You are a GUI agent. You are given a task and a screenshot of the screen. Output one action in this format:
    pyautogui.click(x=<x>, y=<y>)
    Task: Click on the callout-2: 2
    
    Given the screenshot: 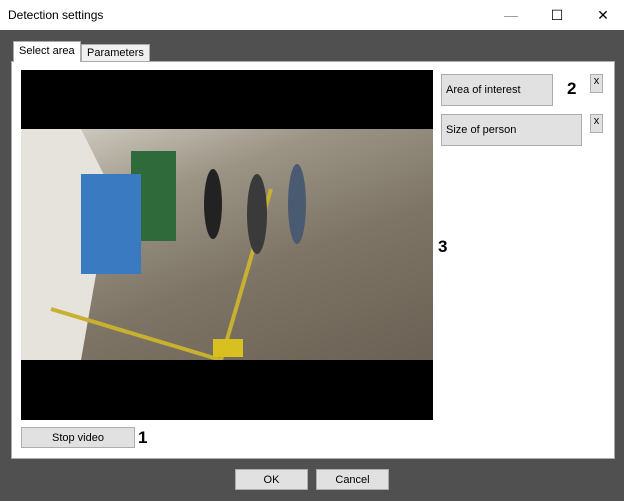 What is the action you would take?
    pyautogui.click(x=572, y=88)
    